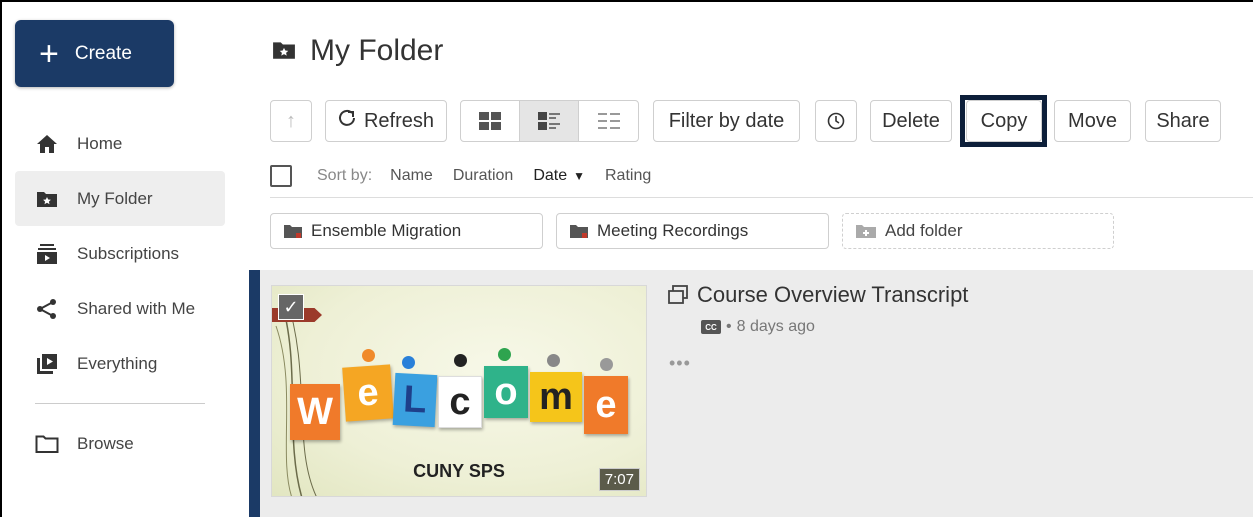 This screenshot has height=517, width=1253. I want to click on home-icon, so click(47, 144).